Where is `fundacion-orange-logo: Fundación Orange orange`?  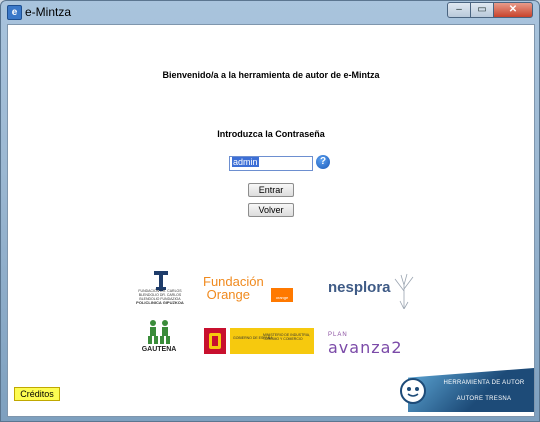 fundacion-orange-logo: Fundación Orange orange is located at coordinates (253, 291).